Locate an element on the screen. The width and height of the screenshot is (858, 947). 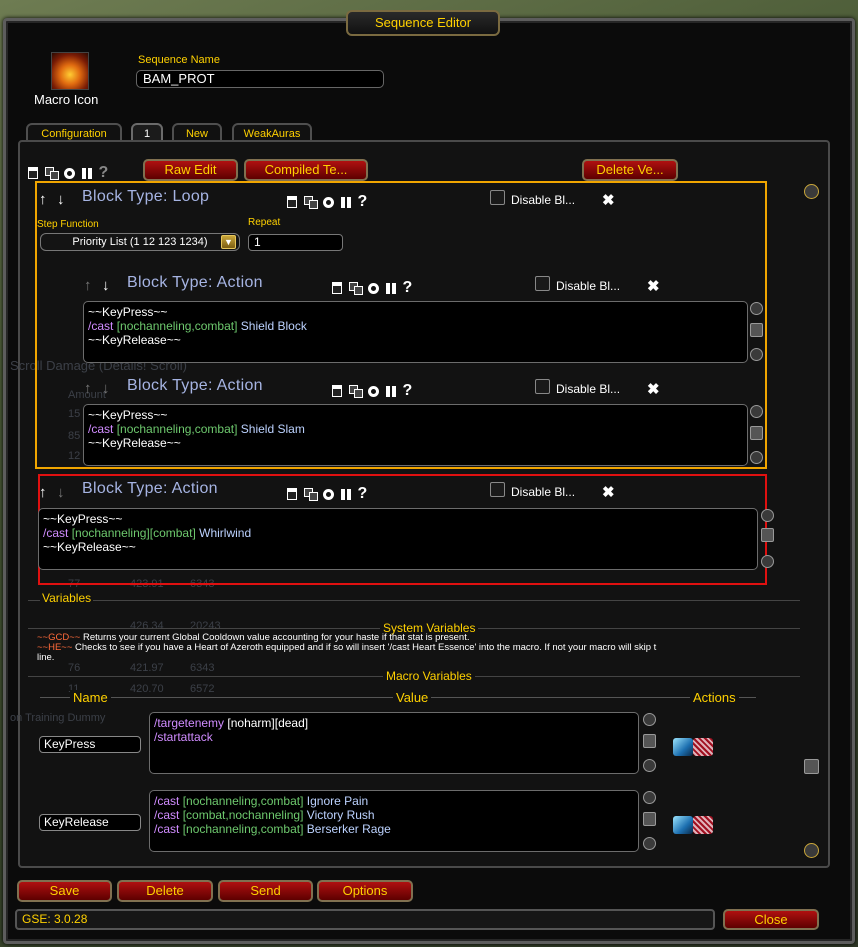
variable-name-input: KeyPress is located at coordinates (90, 744).